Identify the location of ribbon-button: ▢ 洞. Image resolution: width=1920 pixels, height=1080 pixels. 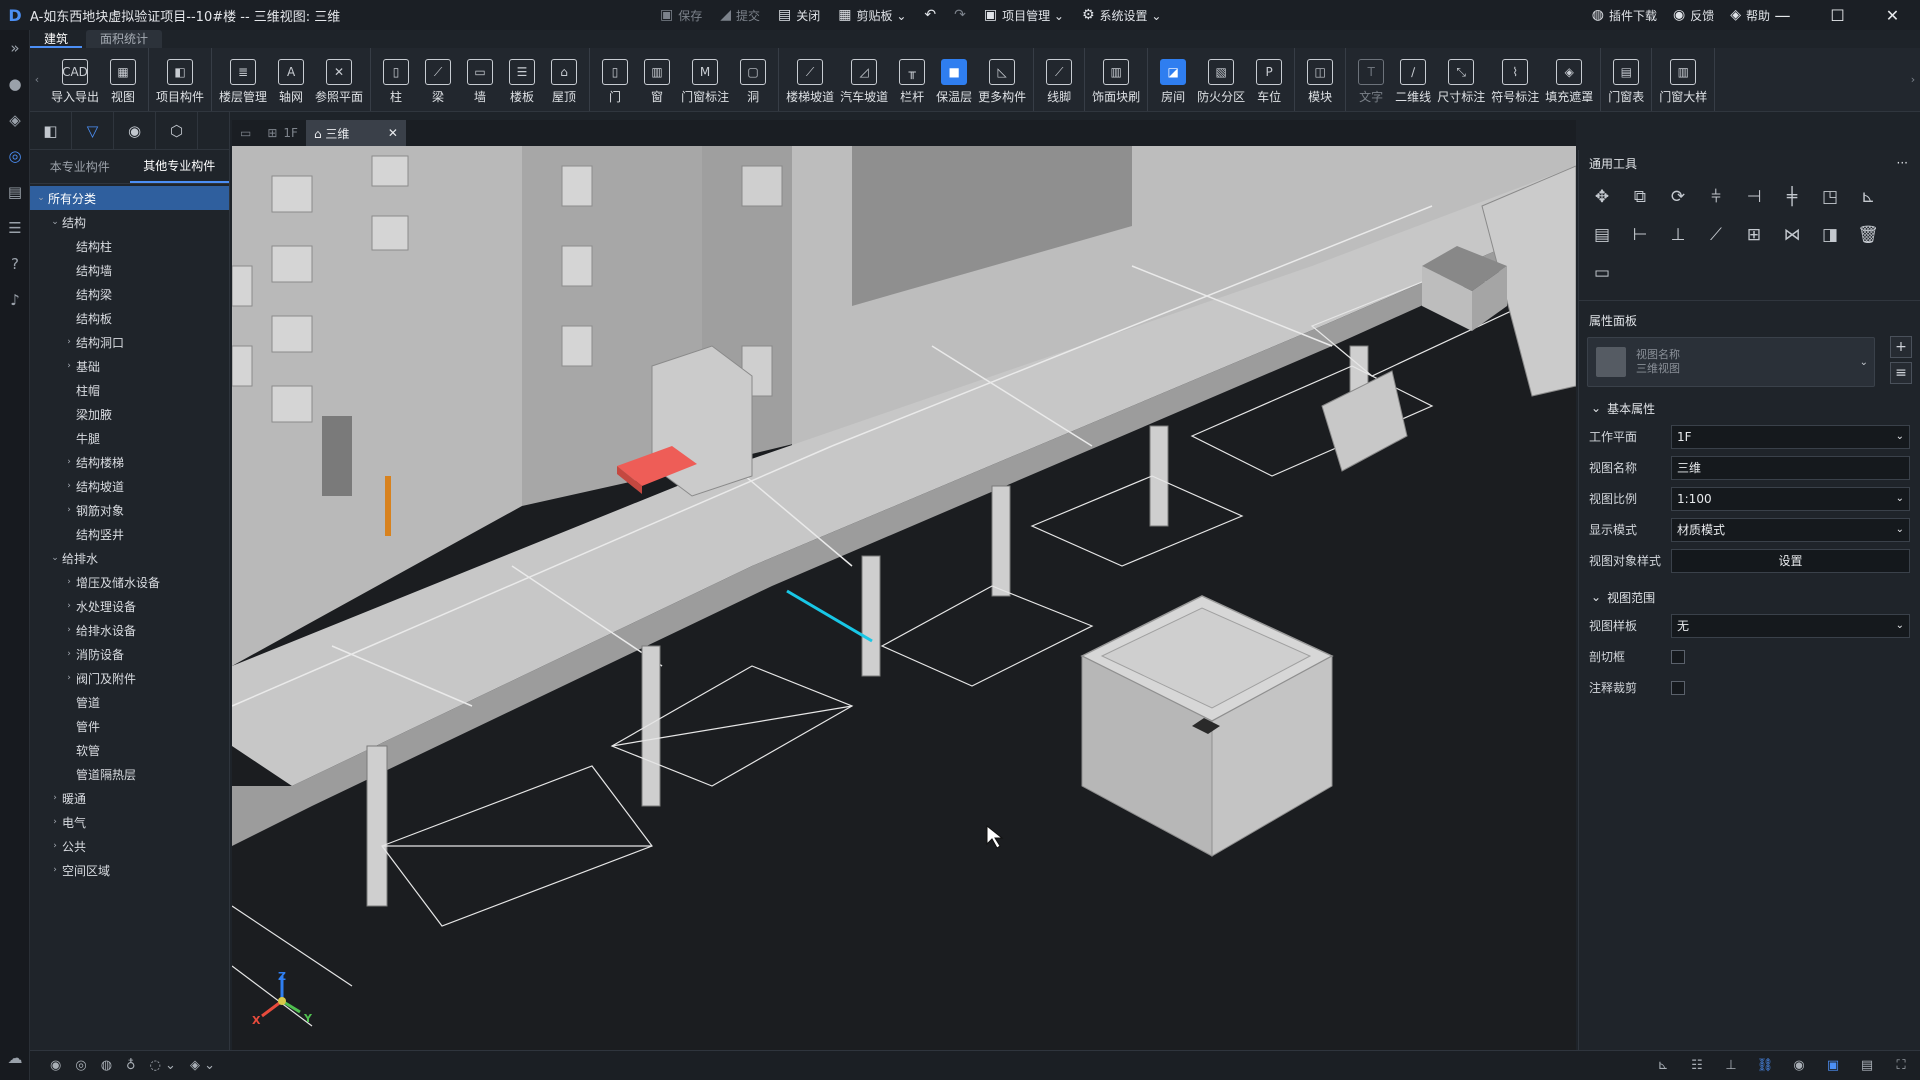
(753, 79).